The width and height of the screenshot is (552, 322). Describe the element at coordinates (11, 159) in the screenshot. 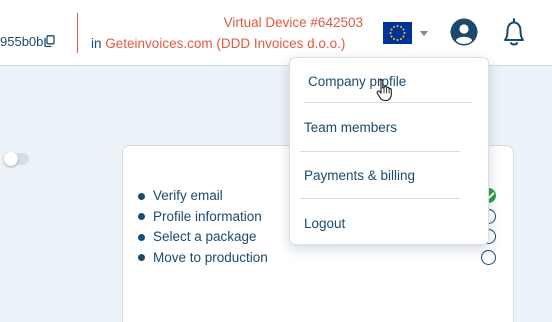

I see `toggle-knob` at that location.